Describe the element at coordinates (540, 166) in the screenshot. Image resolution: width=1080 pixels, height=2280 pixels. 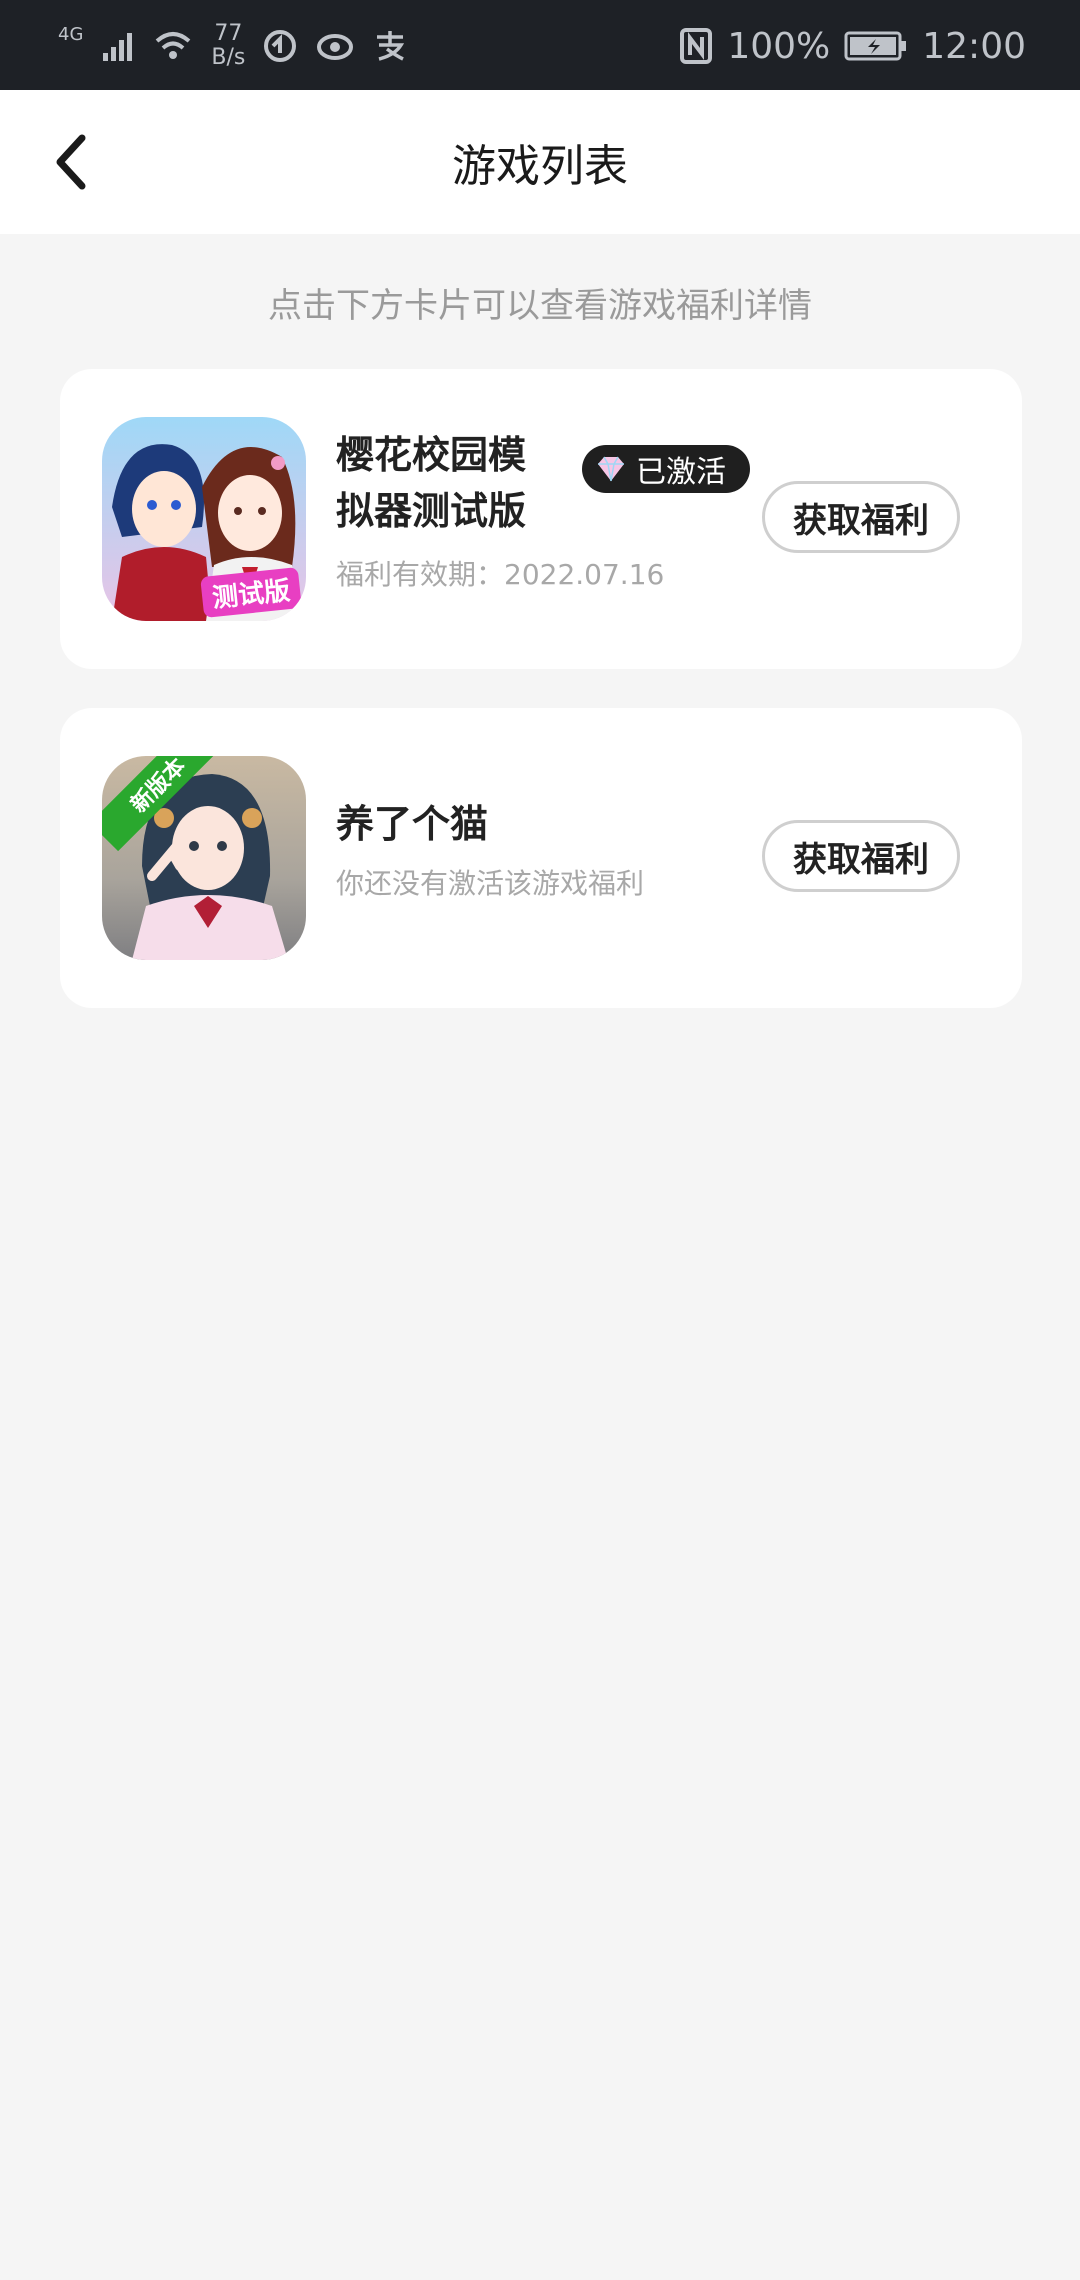
I see `page-title: 游戏列表` at that location.